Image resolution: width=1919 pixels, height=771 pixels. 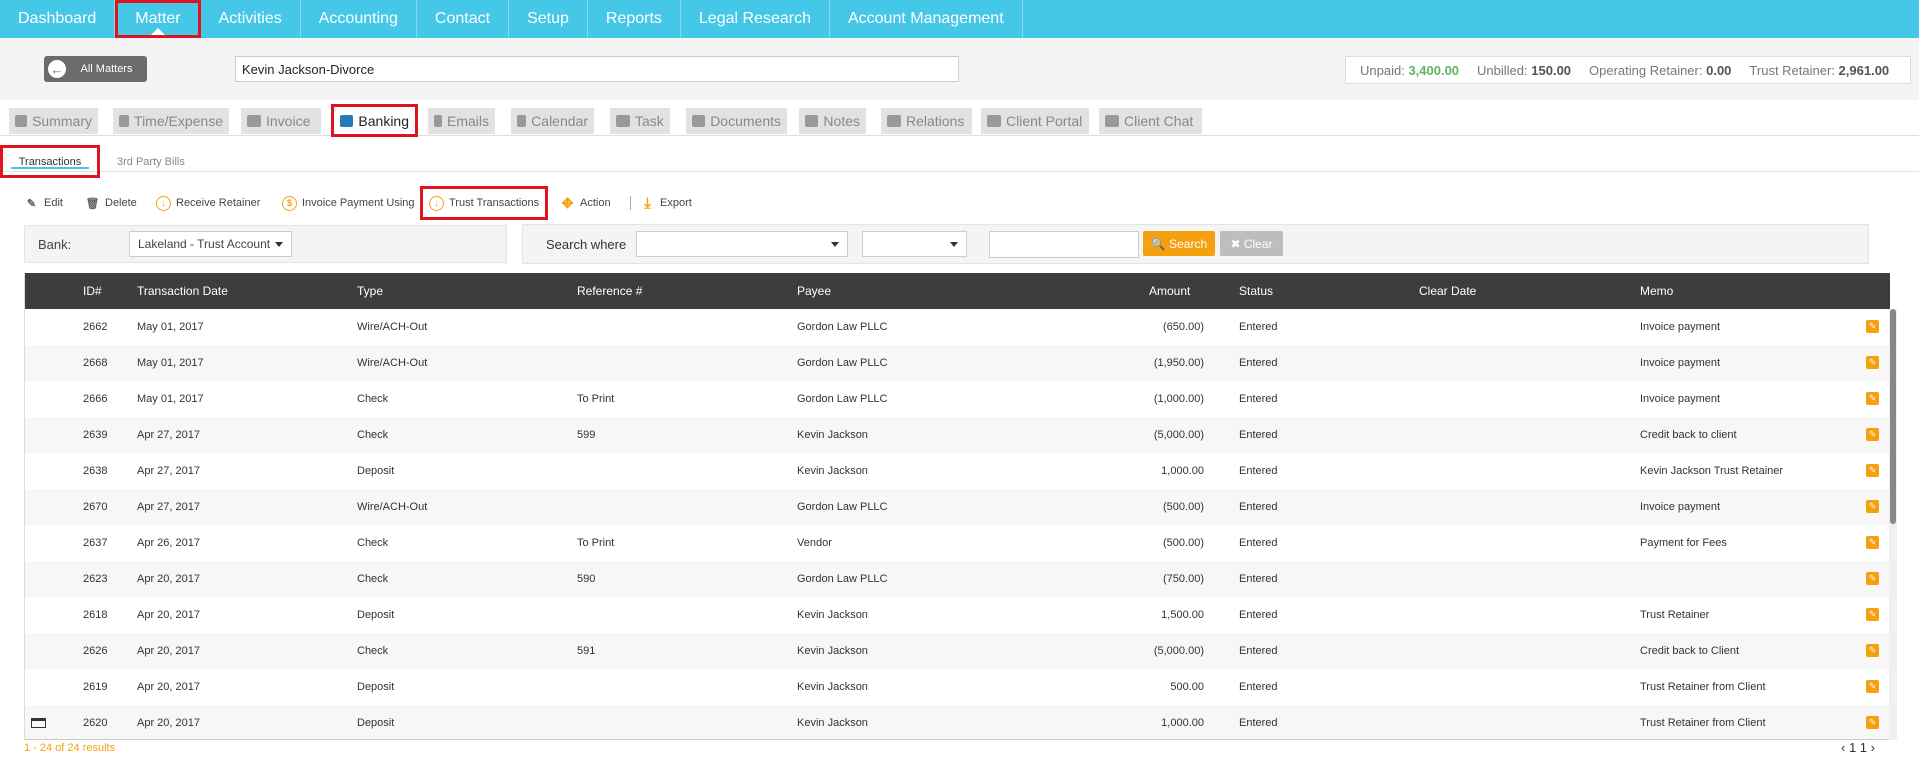 I want to click on search-button: 🔍 Search, so click(x=1179, y=243).